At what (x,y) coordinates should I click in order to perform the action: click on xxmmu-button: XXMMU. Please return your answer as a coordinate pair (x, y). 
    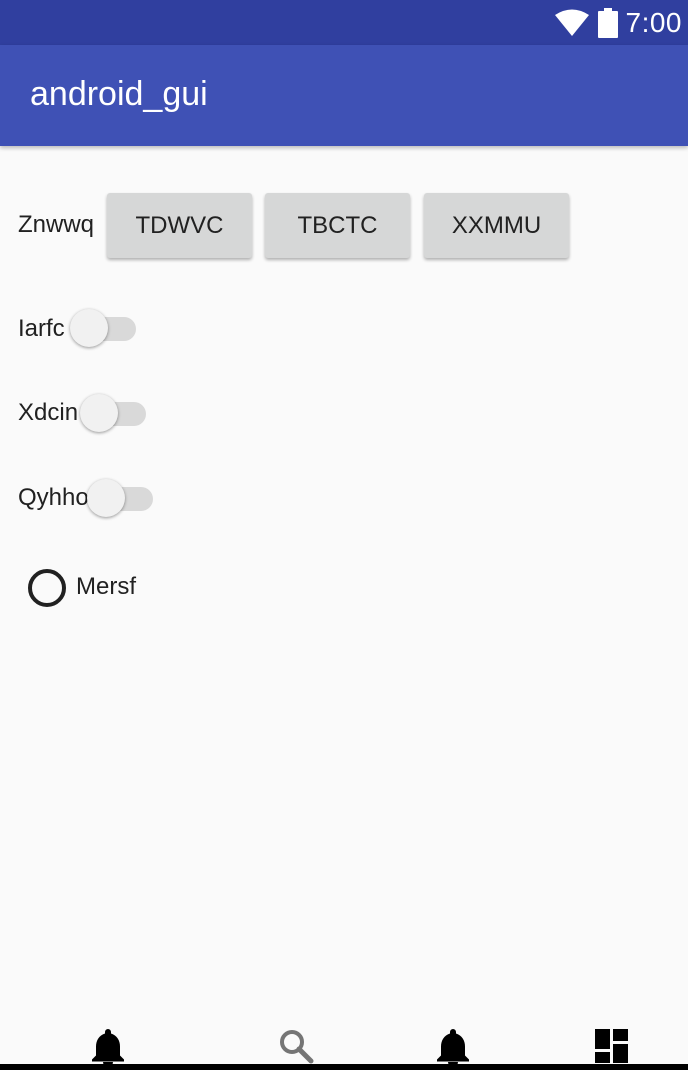
    Looking at the image, I should click on (496, 225).